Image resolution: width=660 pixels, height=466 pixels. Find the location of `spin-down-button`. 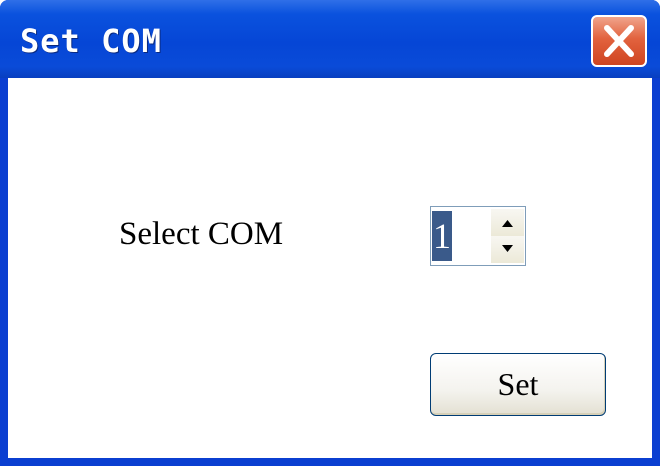

spin-down-button is located at coordinates (507, 249).